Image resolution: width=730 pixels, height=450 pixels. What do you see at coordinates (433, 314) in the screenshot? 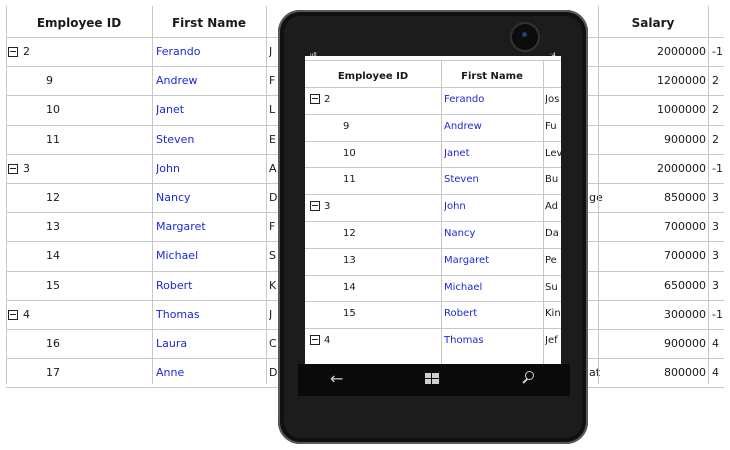
I see `phone-table-row: 15 Robert Kin` at bounding box center [433, 314].